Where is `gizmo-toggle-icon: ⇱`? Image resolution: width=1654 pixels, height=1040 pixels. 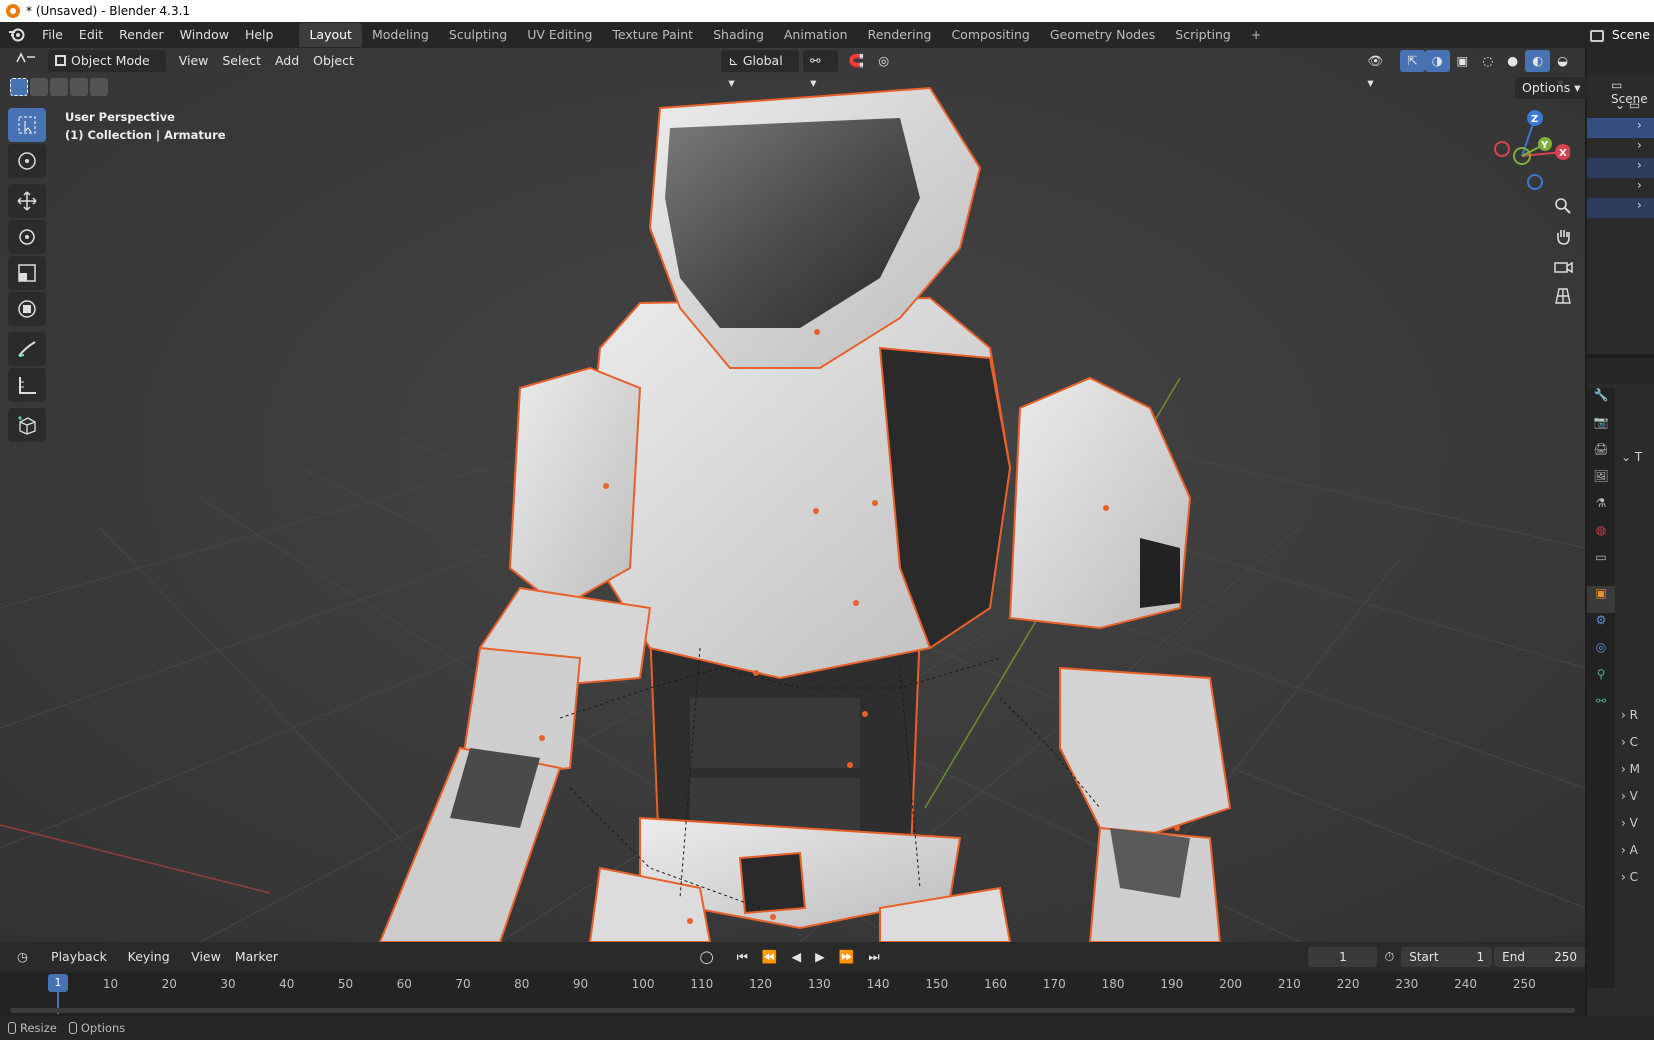
gizmo-toggle-icon: ⇱ is located at coordinates (1412, 61).